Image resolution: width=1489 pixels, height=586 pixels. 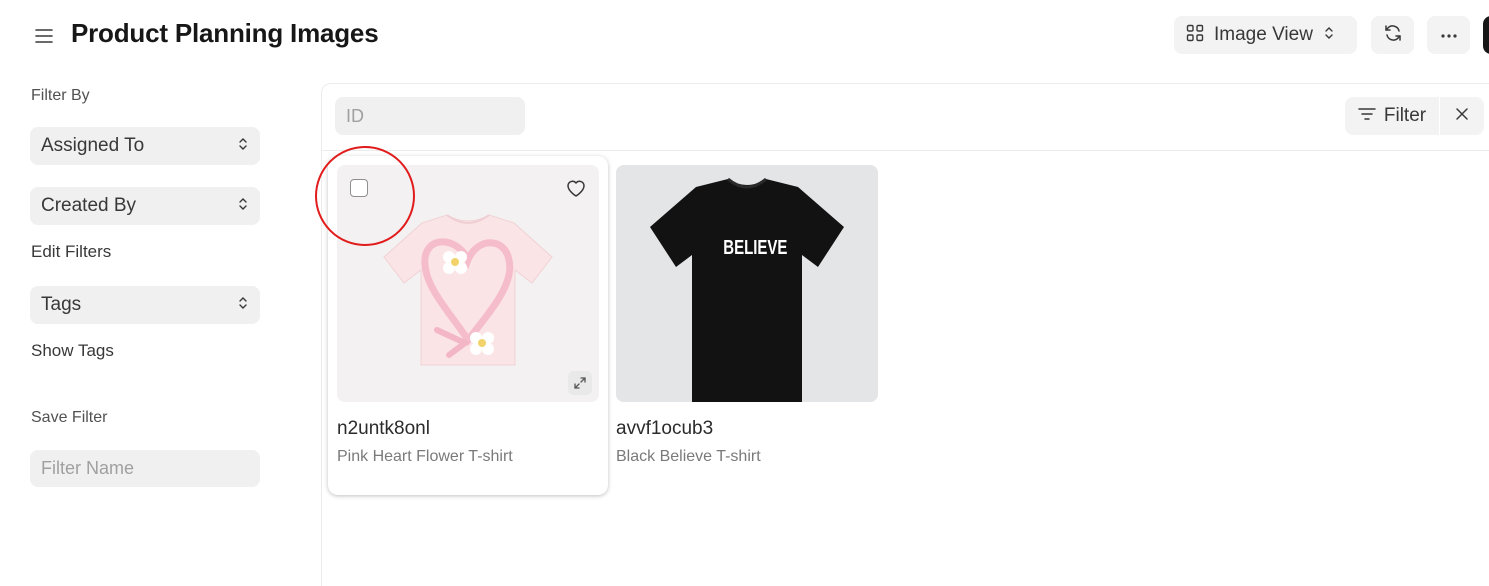 I want to click on filter-icon, so click(x=1367, y=116).